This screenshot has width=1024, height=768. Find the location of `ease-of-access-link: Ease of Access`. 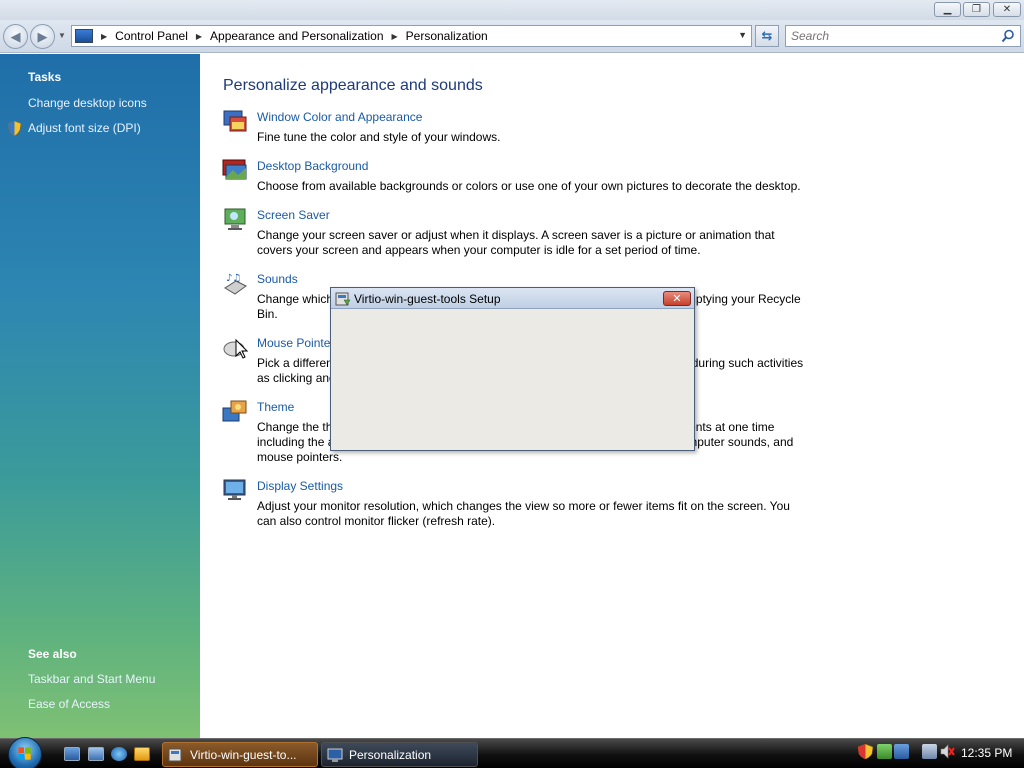

ease-of-access-link: Ease of Access is located at coordinates (69, 704).